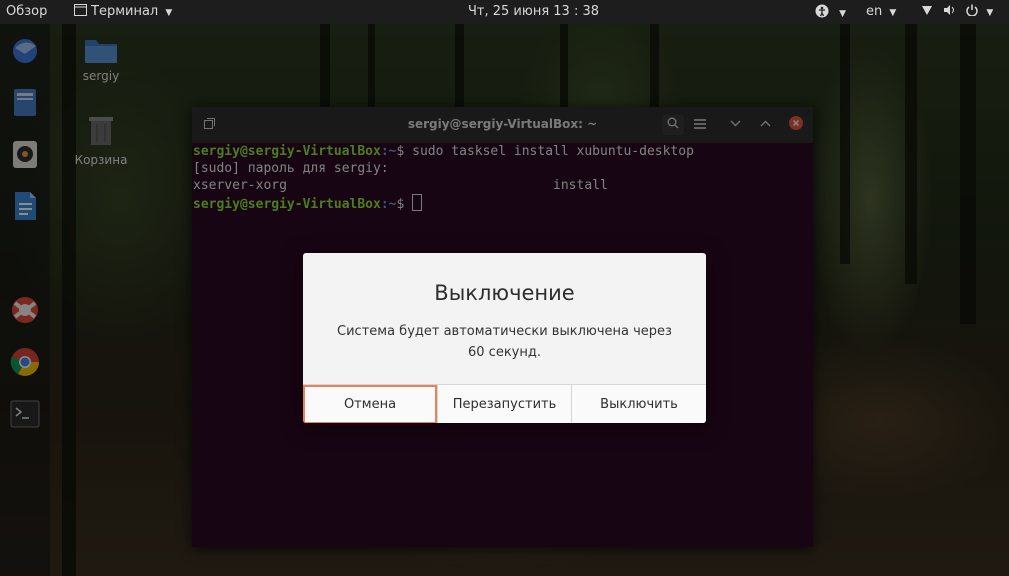 The image size is (1009, 576). What do you see at coordinates (957, 12) in the screenshot?
I see `system-menu: ▼` at bounding box center [957, 12].